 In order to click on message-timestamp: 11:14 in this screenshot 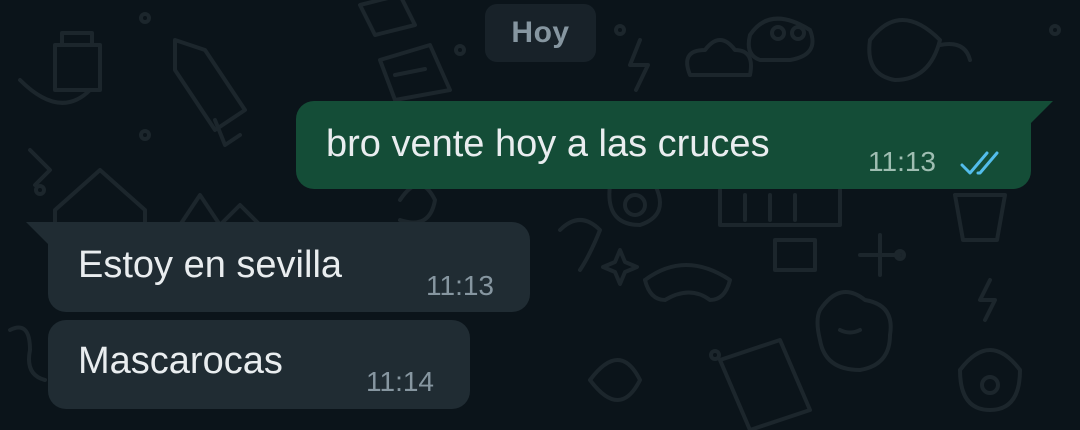, I will do `click(400, 381)`.